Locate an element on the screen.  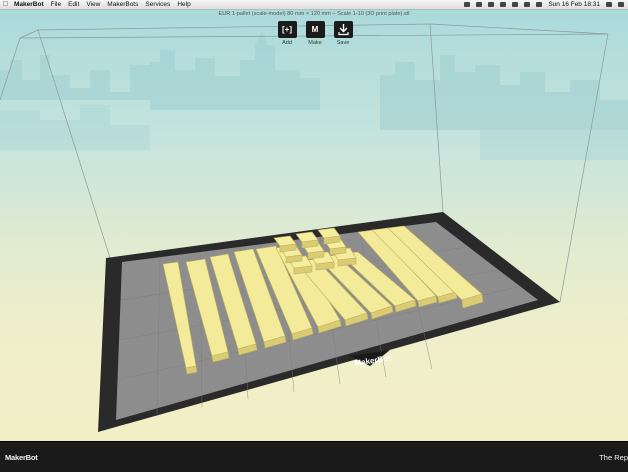
menu-help: Help is located at coordinates (183, 4).